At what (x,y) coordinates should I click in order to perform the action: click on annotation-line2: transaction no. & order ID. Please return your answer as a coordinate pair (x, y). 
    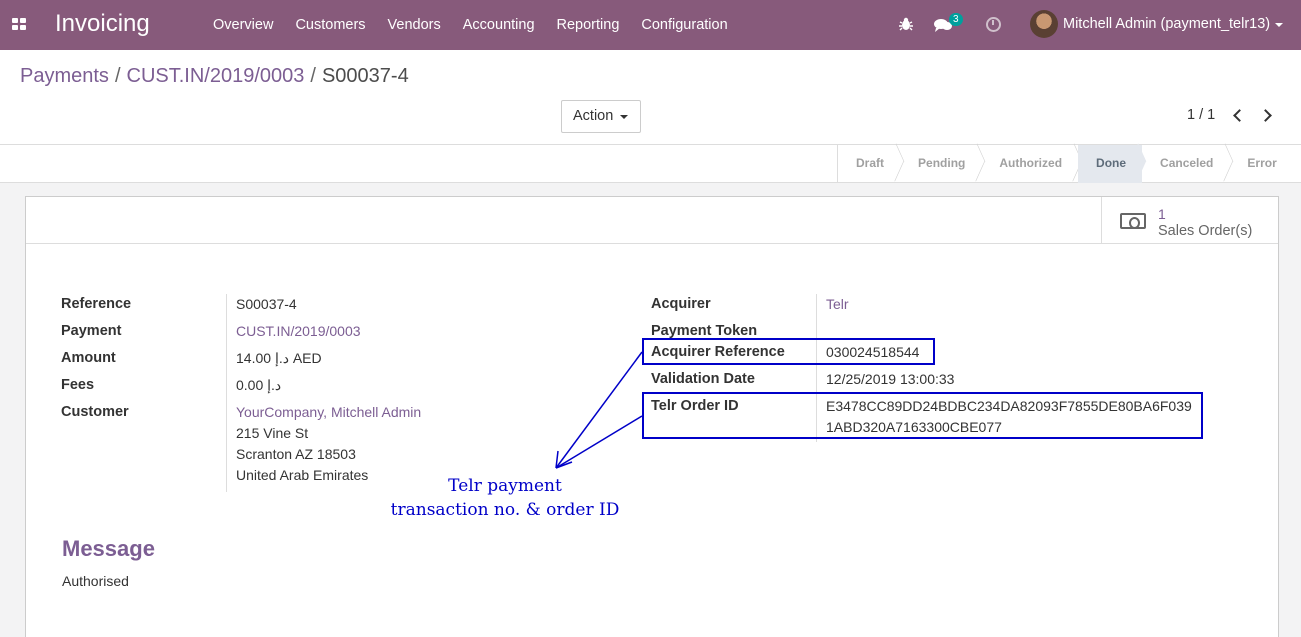
    Looking at the image, I should click on (505, 510).